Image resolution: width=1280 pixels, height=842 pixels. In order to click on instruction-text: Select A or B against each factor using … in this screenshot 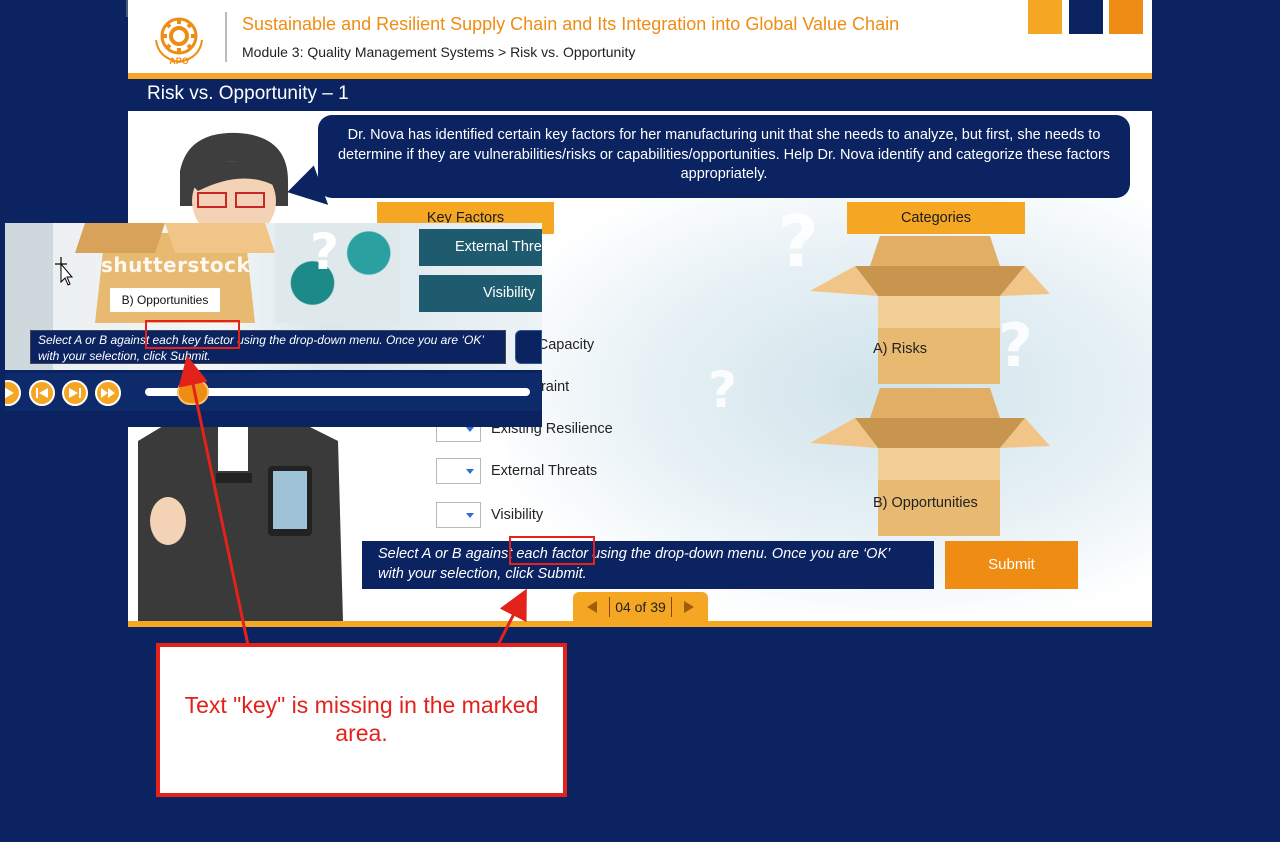, I will do `click(648, 565)`.